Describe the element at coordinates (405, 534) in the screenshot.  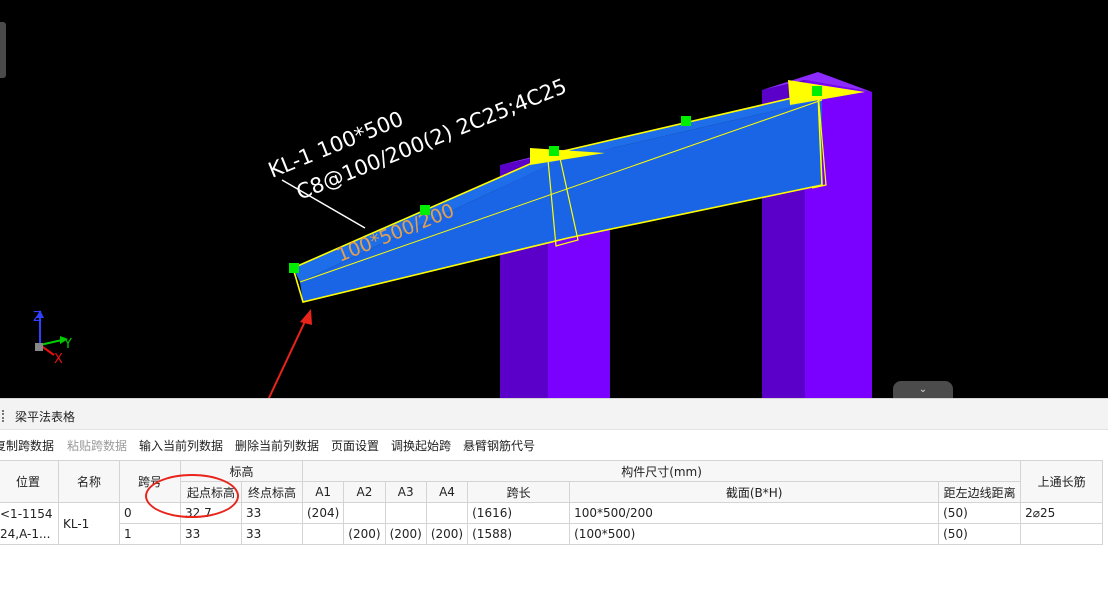
I see `cell-a3: (200)` at that location.